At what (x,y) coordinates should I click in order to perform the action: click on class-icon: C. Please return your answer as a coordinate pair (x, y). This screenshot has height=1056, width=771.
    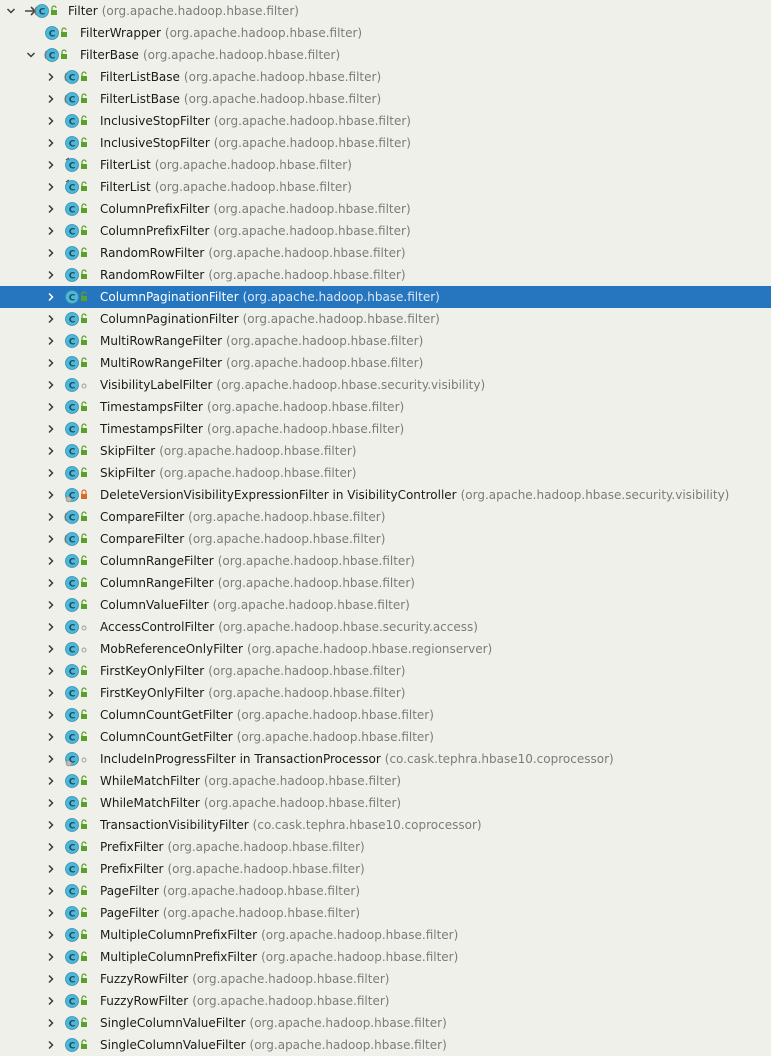
    Looking at the image, I should click on (77, 1045).